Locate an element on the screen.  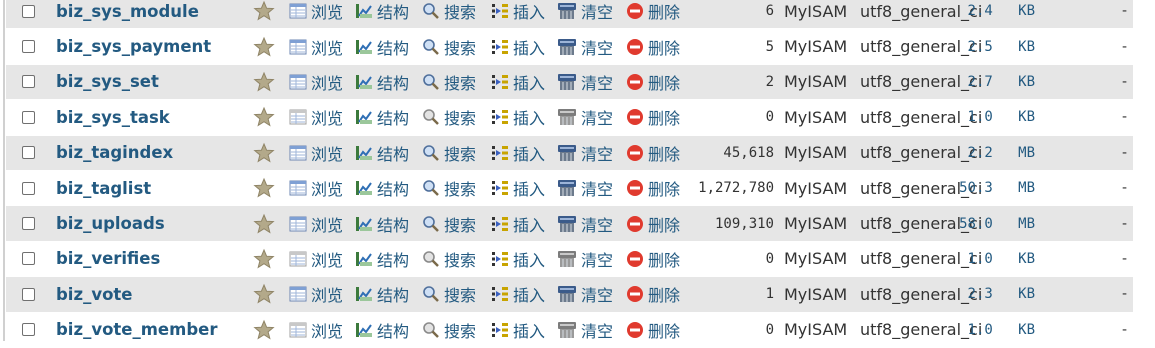
table-size: 58.0 MB is located at coordinates (997, 224).